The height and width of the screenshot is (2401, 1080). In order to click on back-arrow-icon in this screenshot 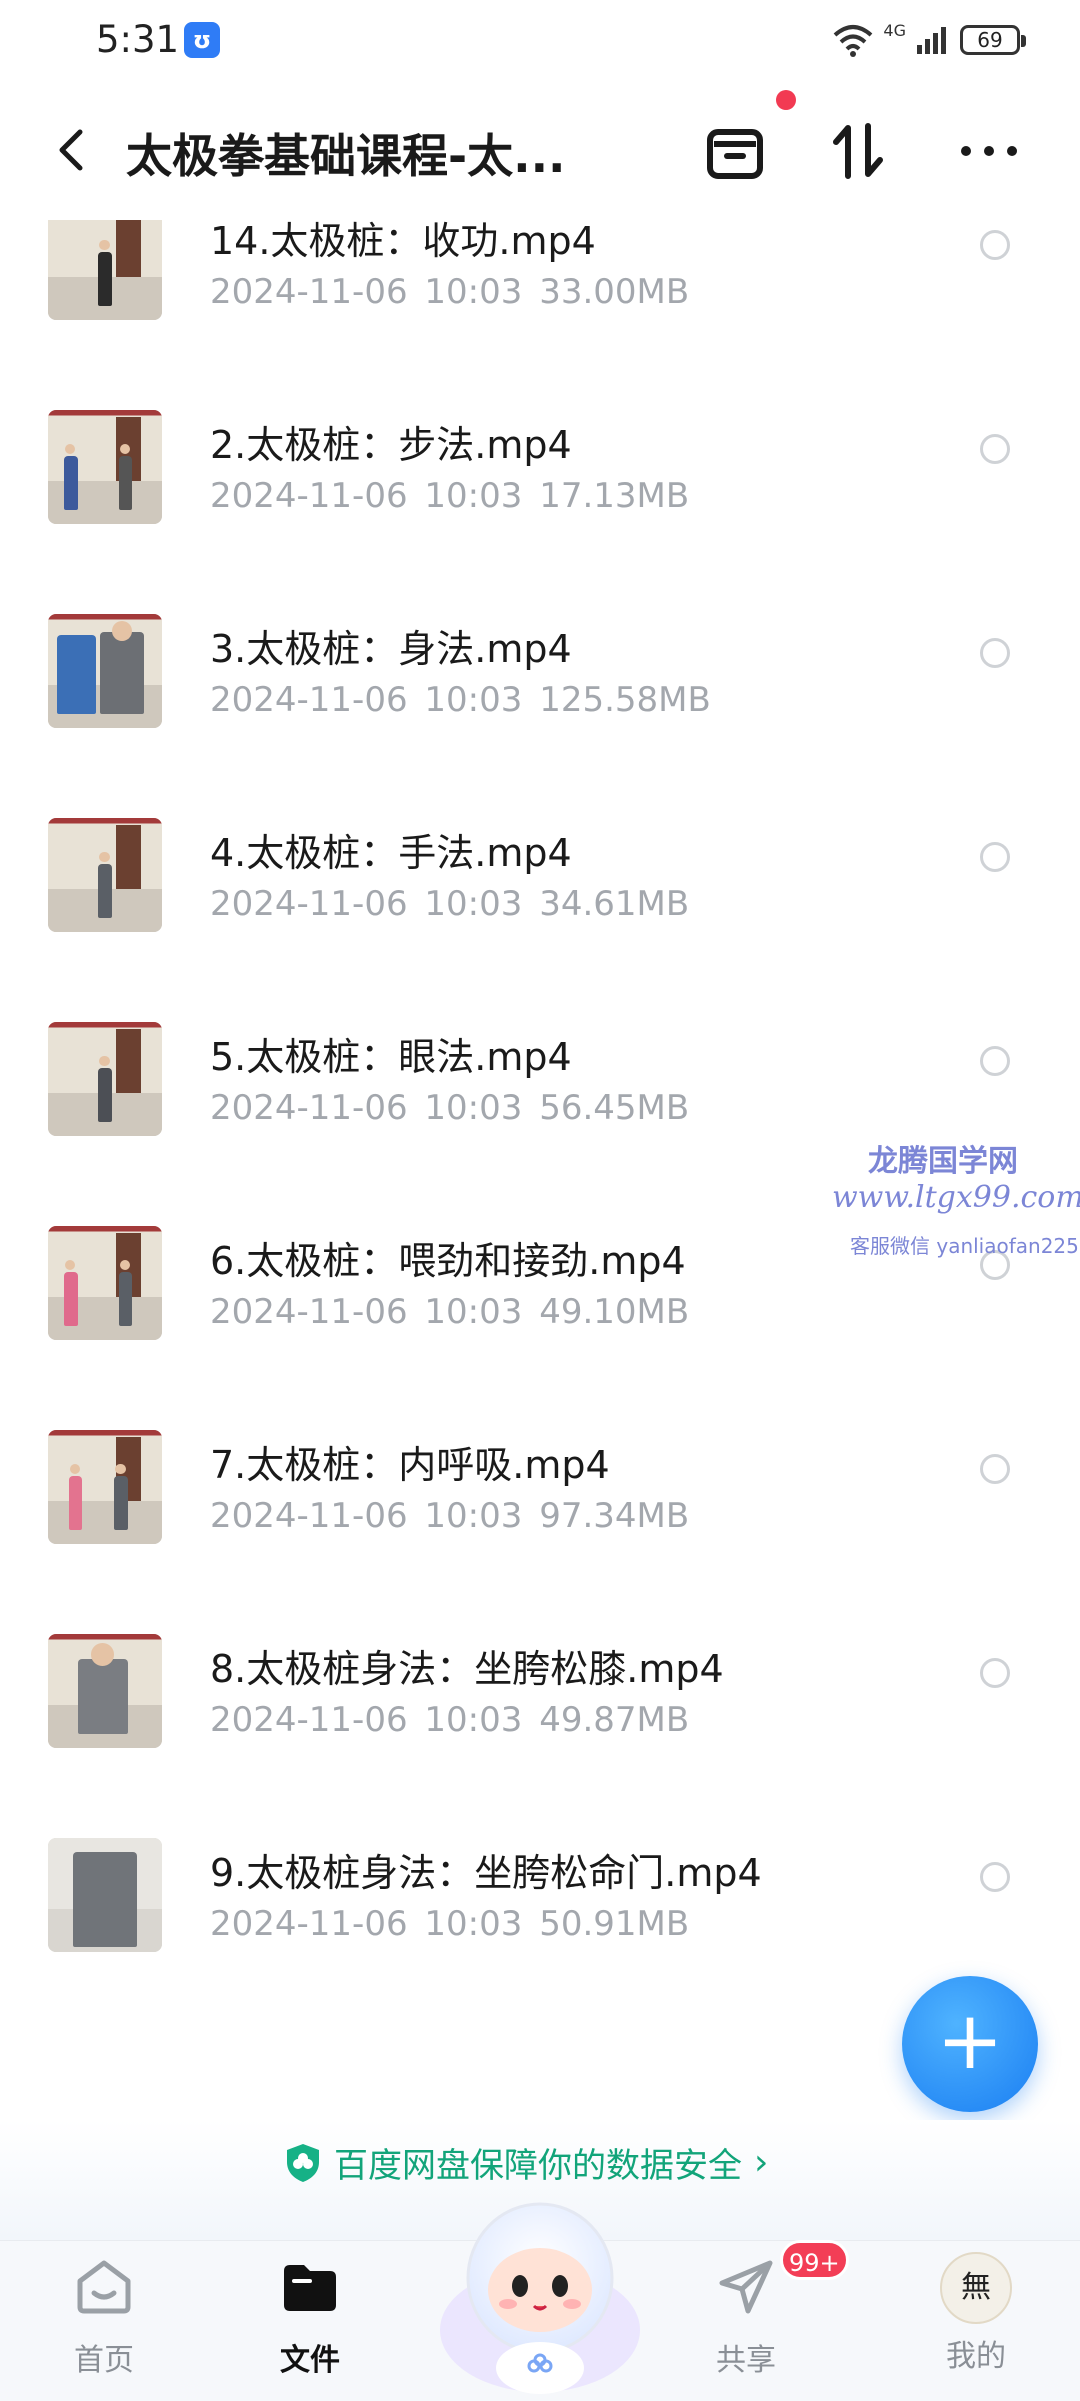, I will do `click(72, 150)`.